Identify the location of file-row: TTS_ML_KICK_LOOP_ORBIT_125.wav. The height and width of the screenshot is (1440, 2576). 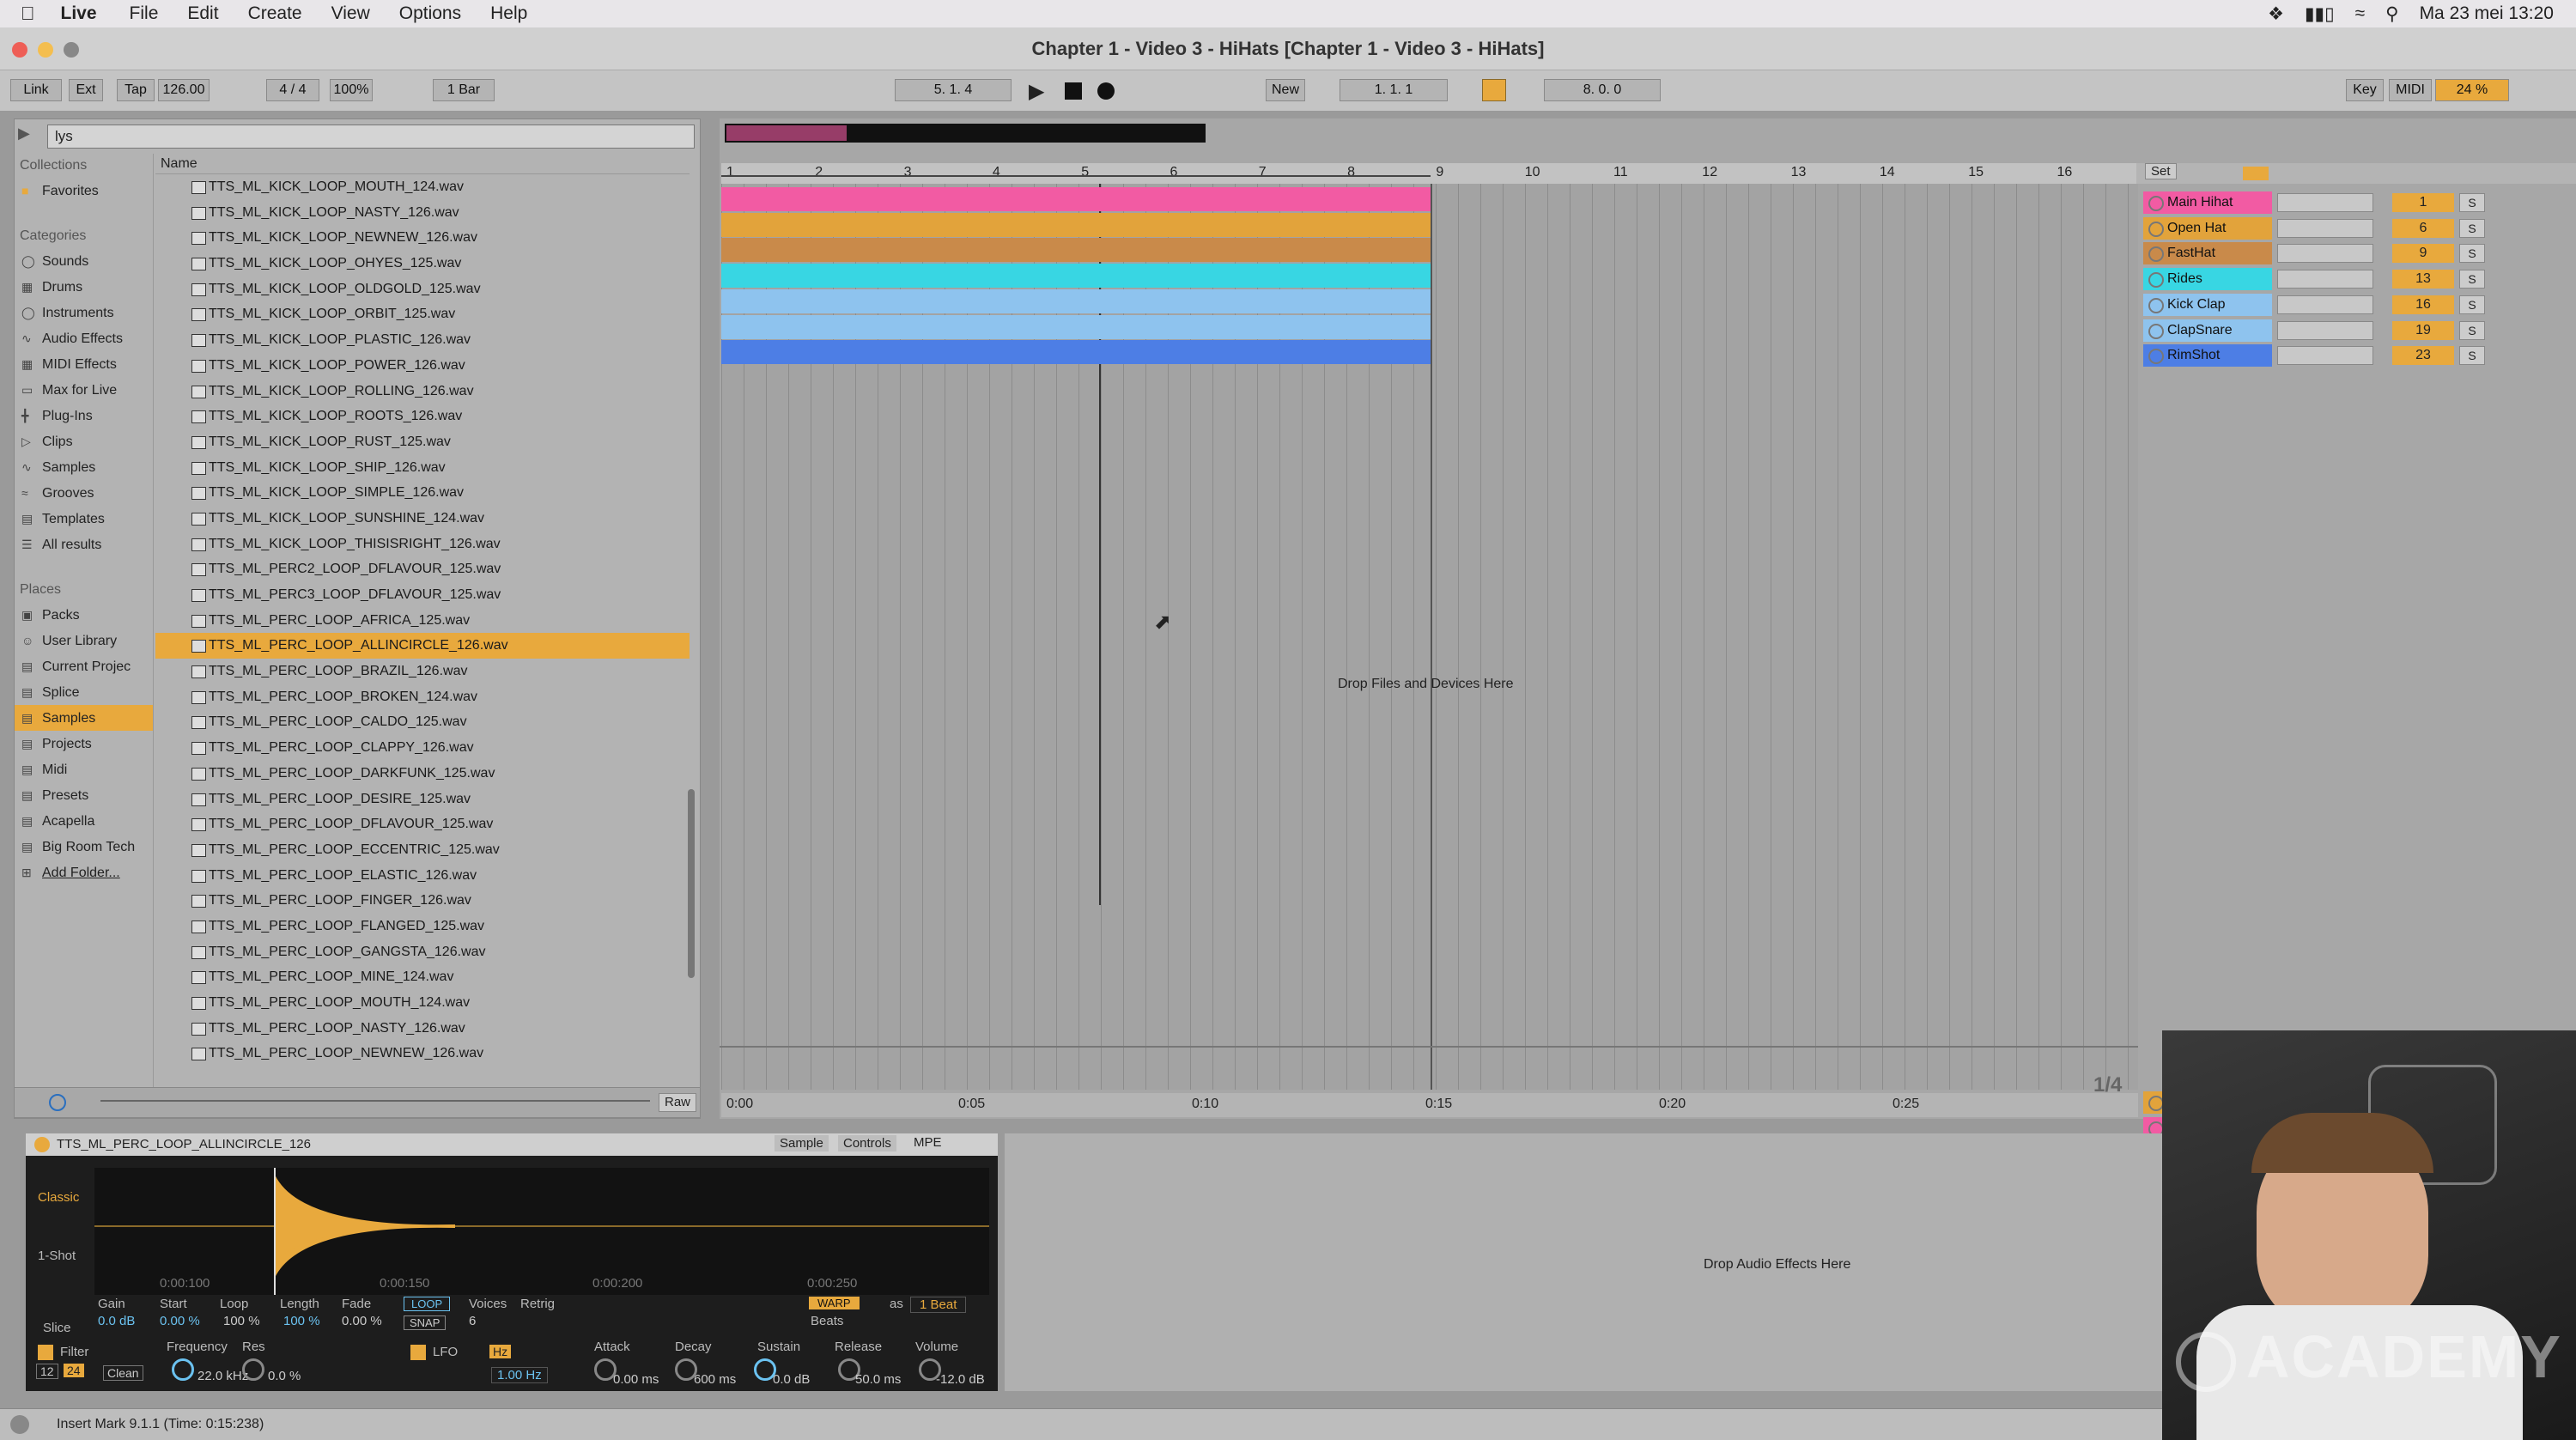
(422, 314).